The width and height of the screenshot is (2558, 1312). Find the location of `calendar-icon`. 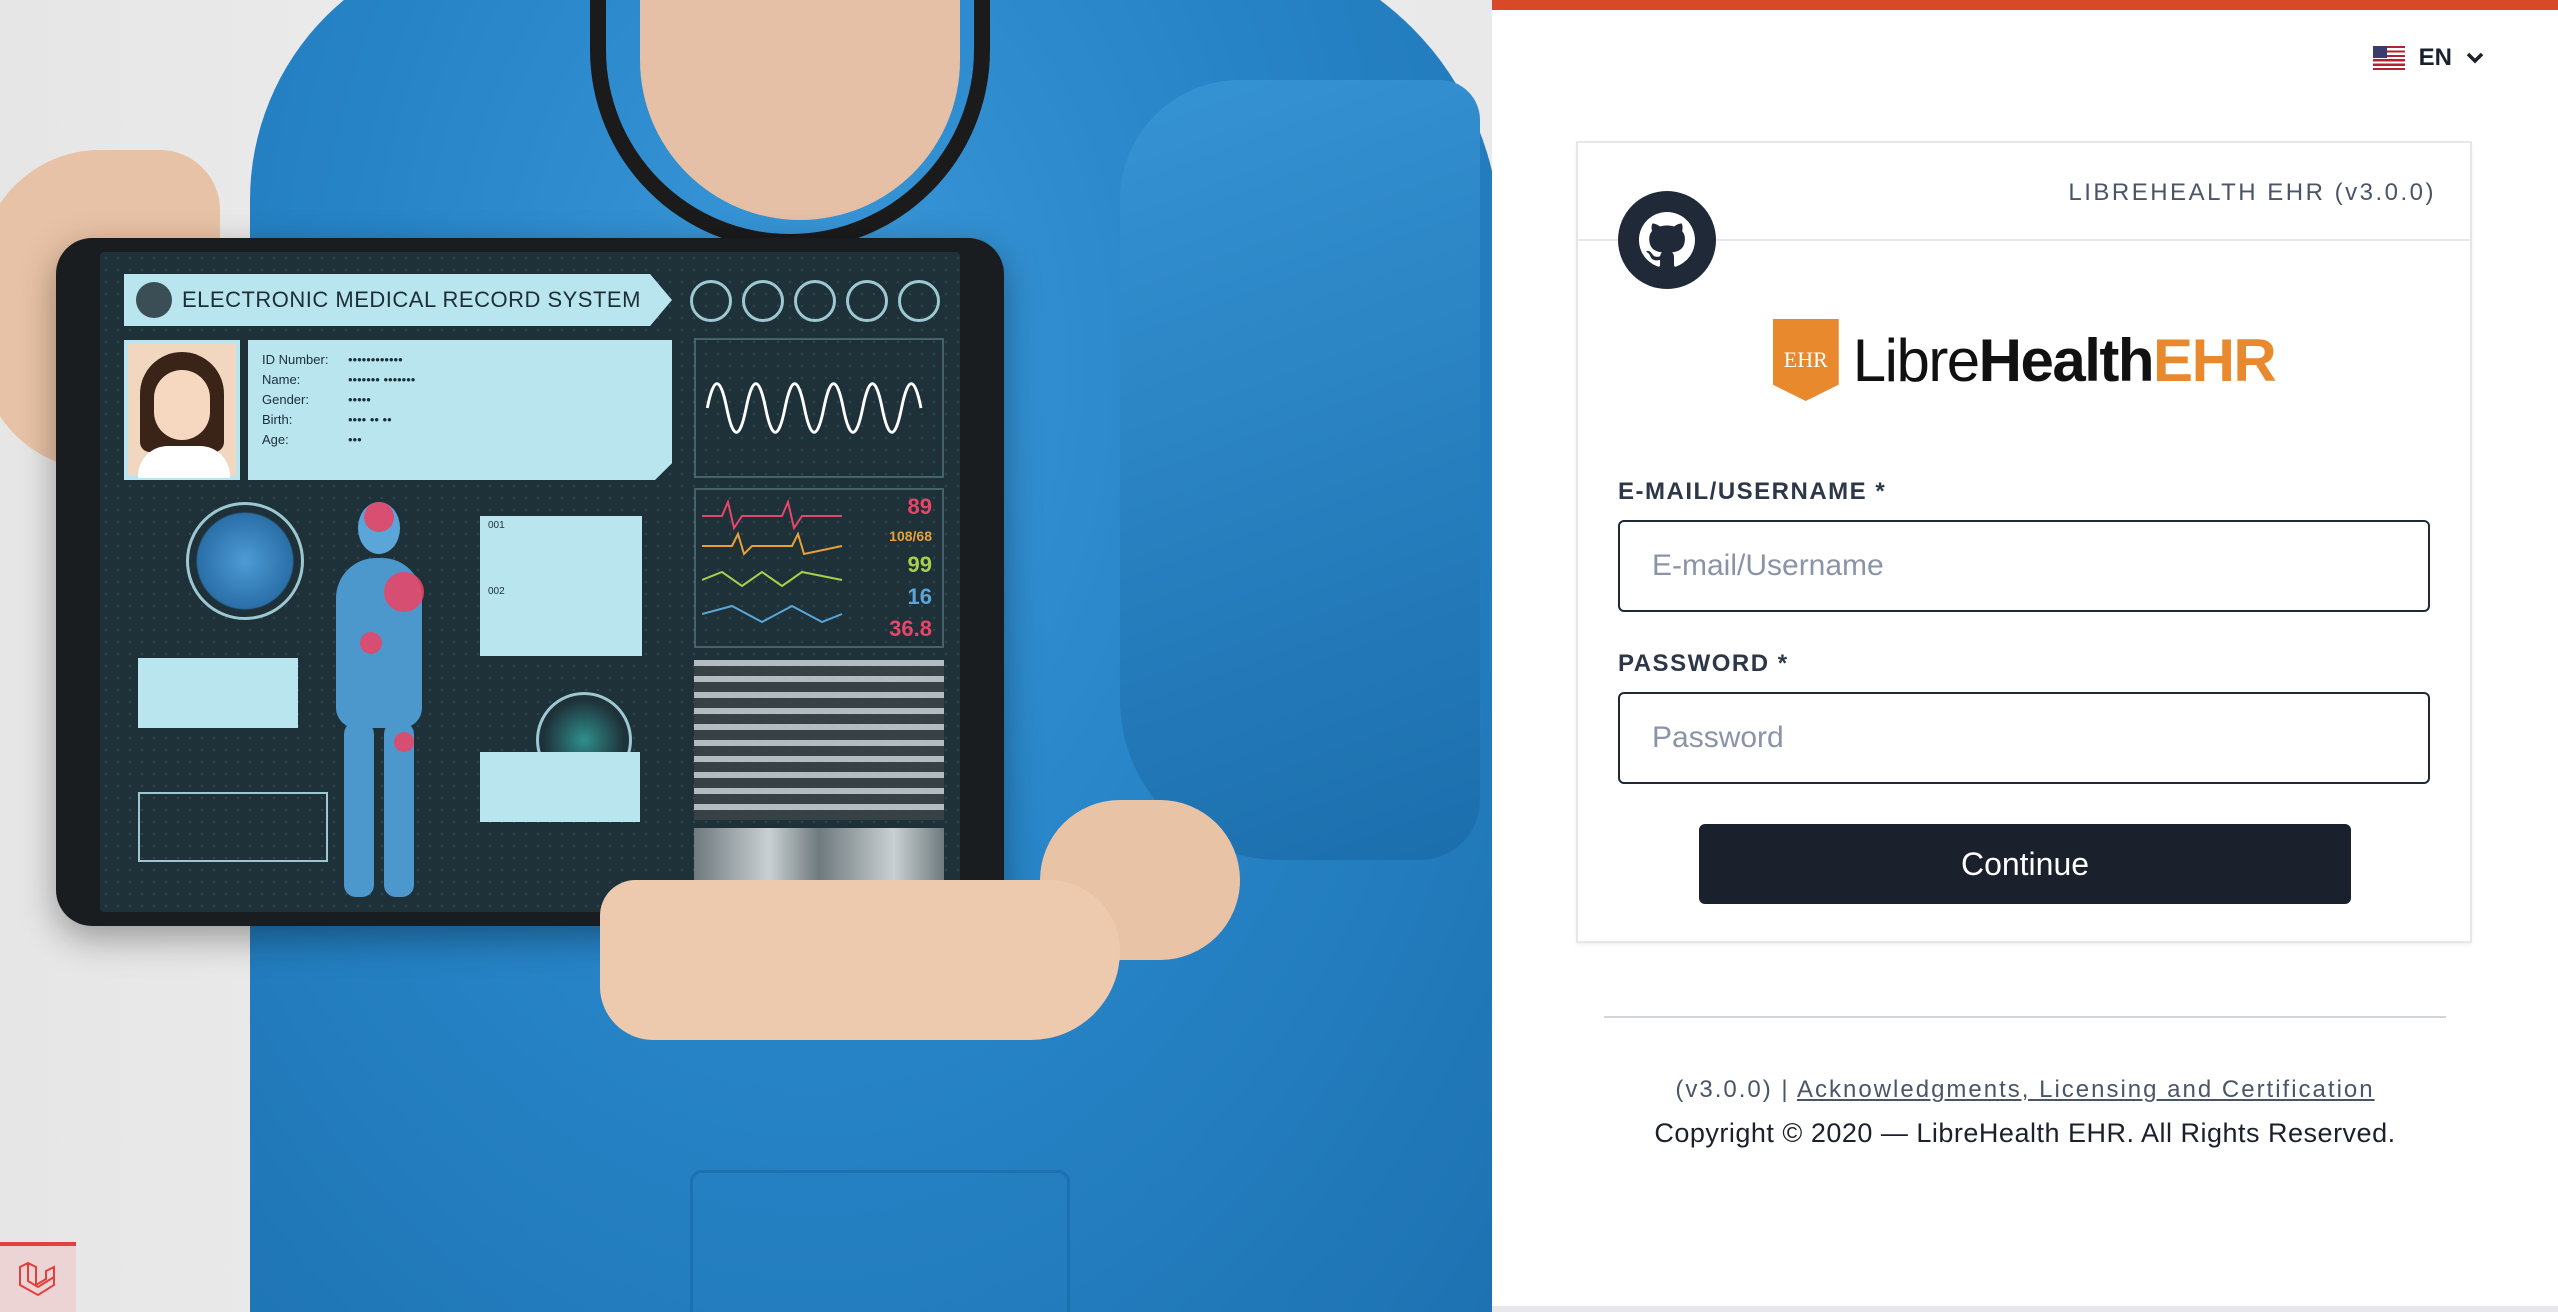

calendar-icon is located at coordinates (711, 301).